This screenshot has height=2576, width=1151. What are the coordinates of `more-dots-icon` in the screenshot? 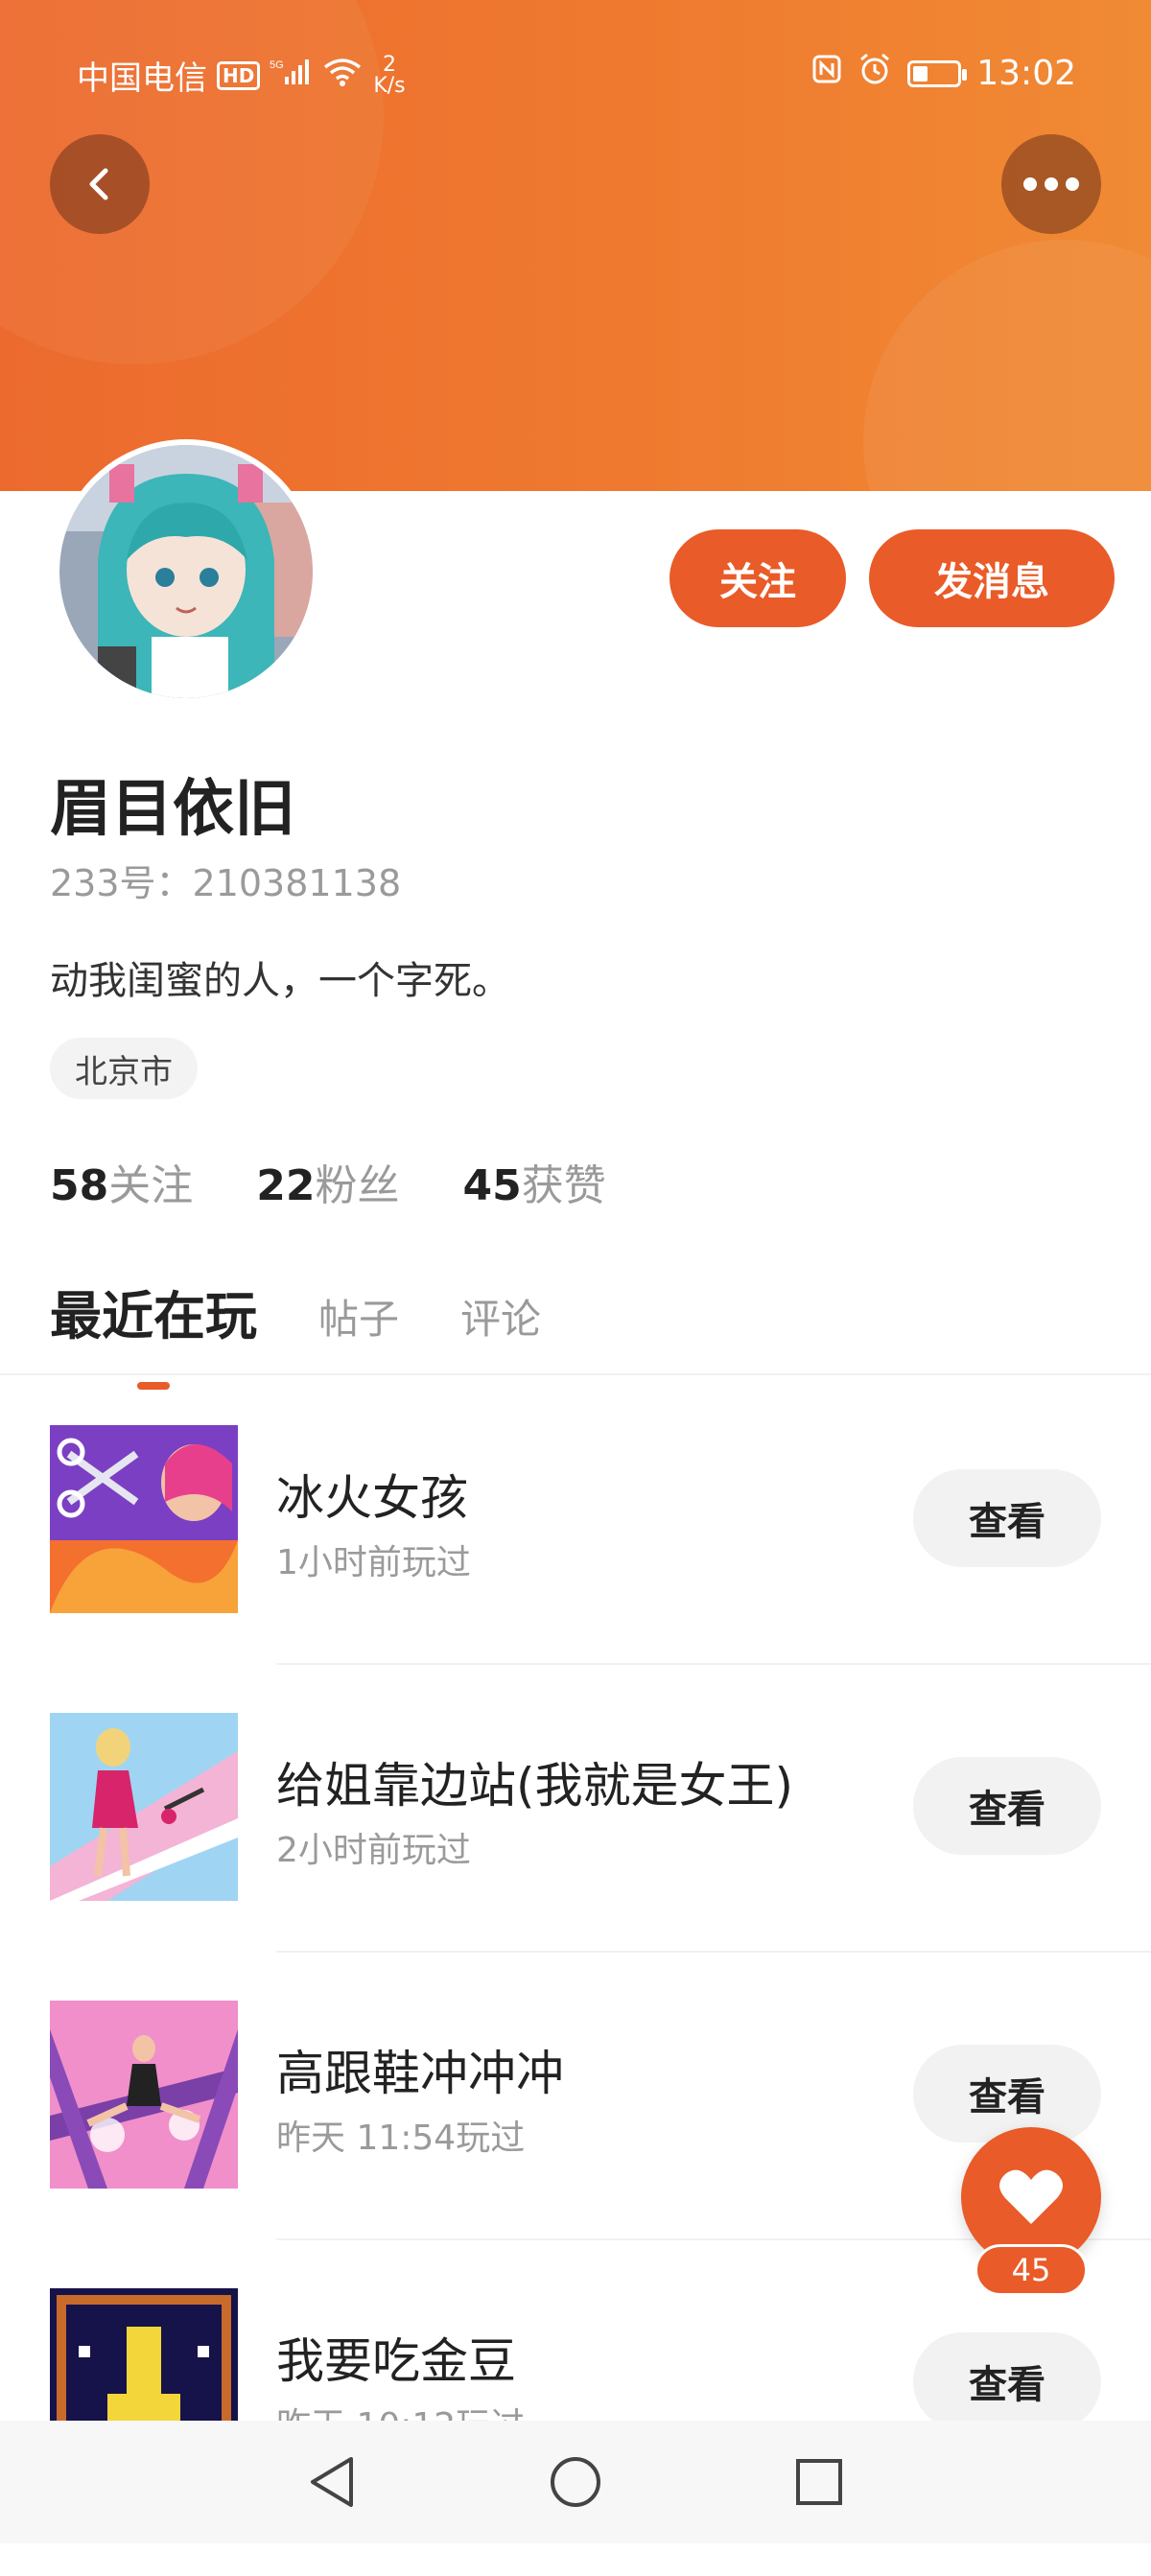 It's located at (1051, 184).